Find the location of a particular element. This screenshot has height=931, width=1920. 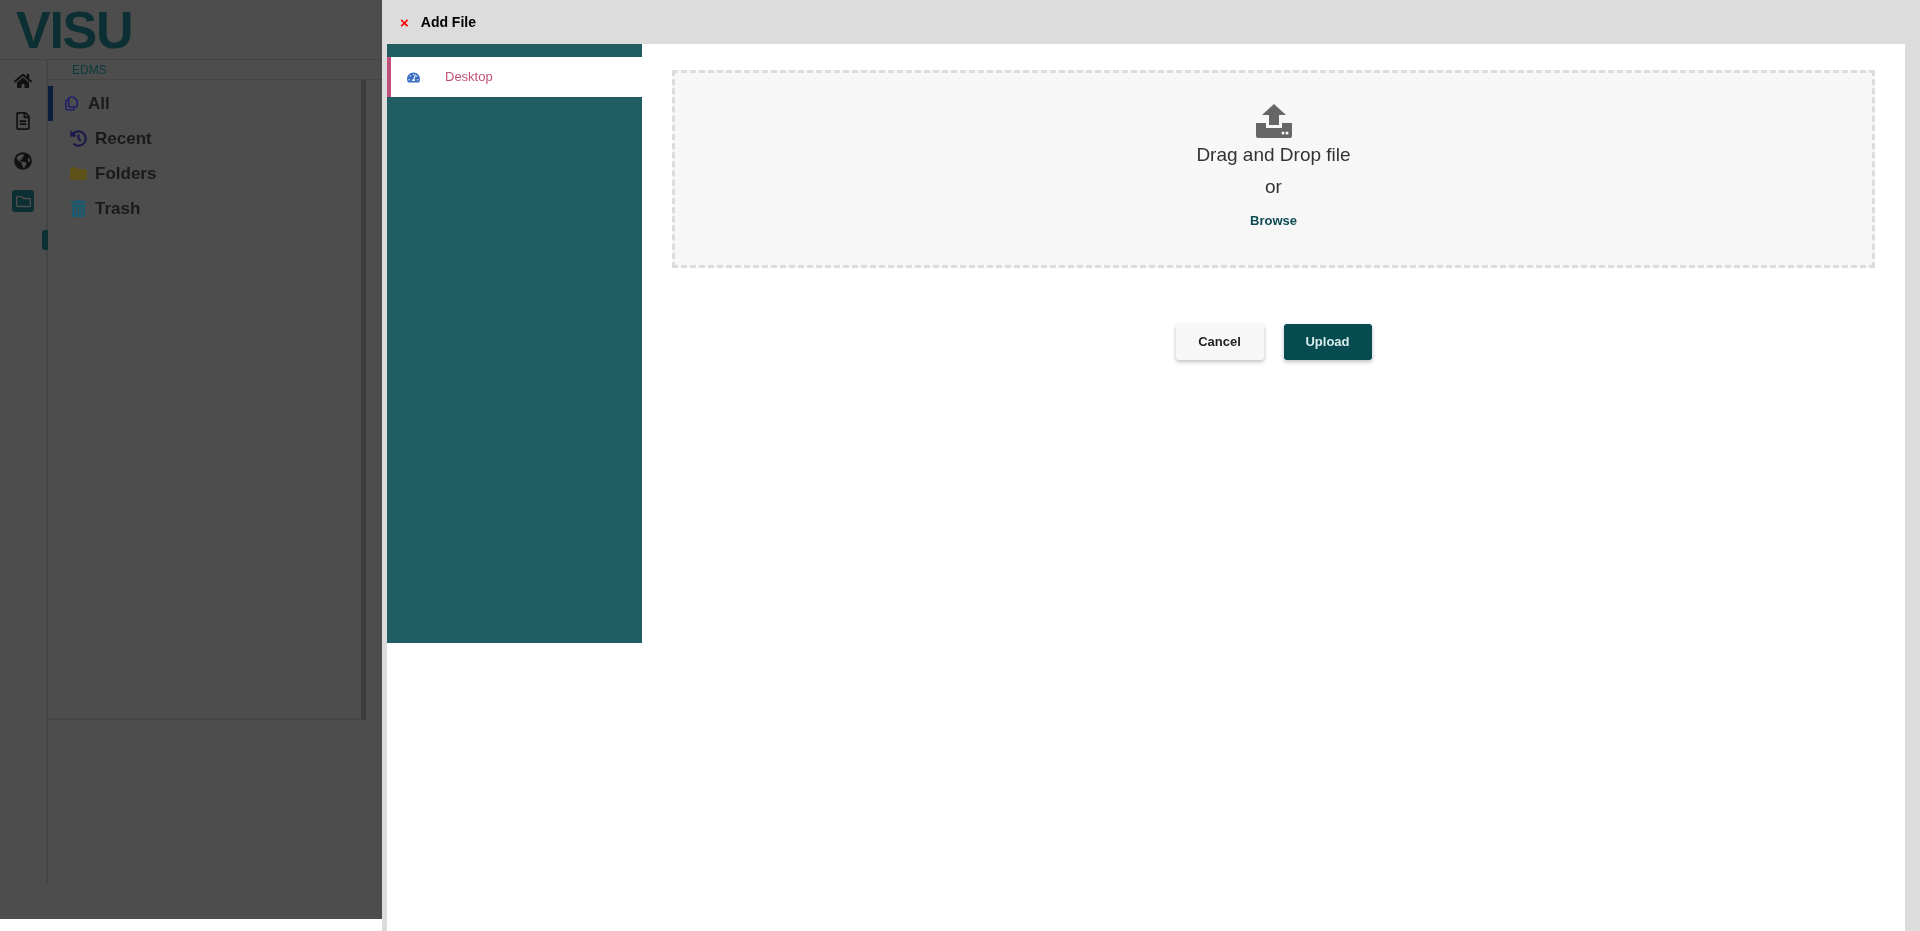

or-text: or is located at coordinates (1273, 186).